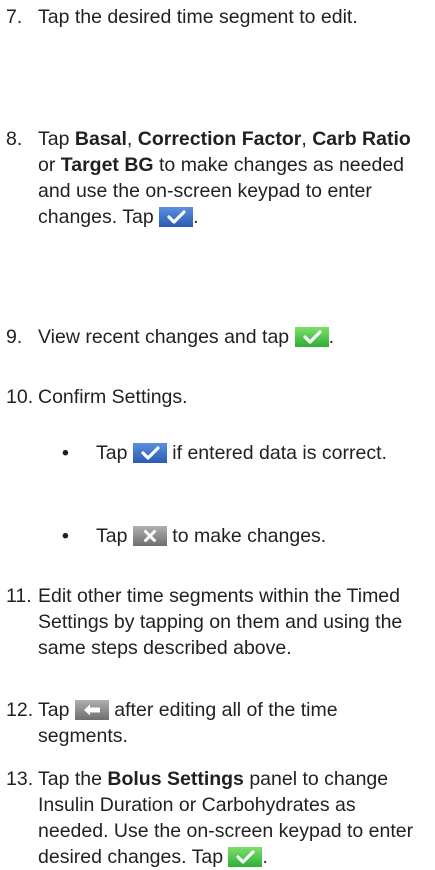  I want to click on step-number: 12., so click(20, 710).